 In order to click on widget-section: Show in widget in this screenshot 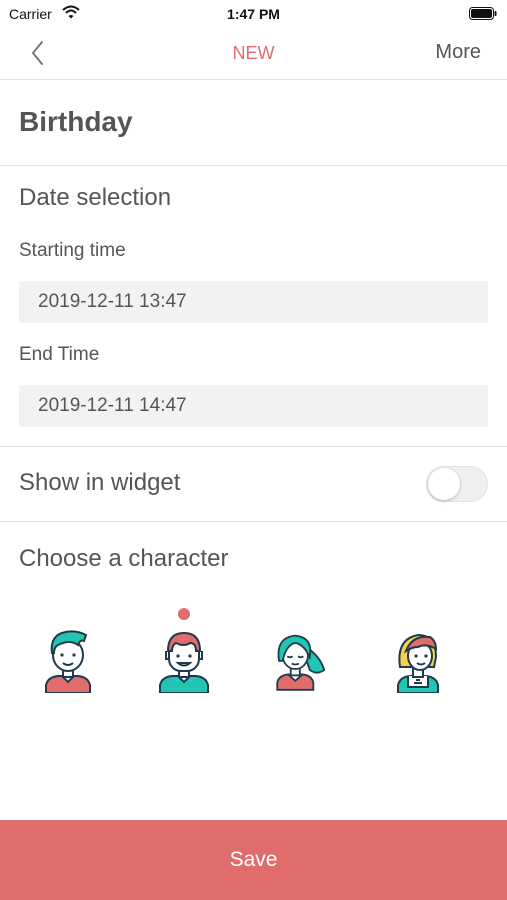, I will do `click(253, 484)`.